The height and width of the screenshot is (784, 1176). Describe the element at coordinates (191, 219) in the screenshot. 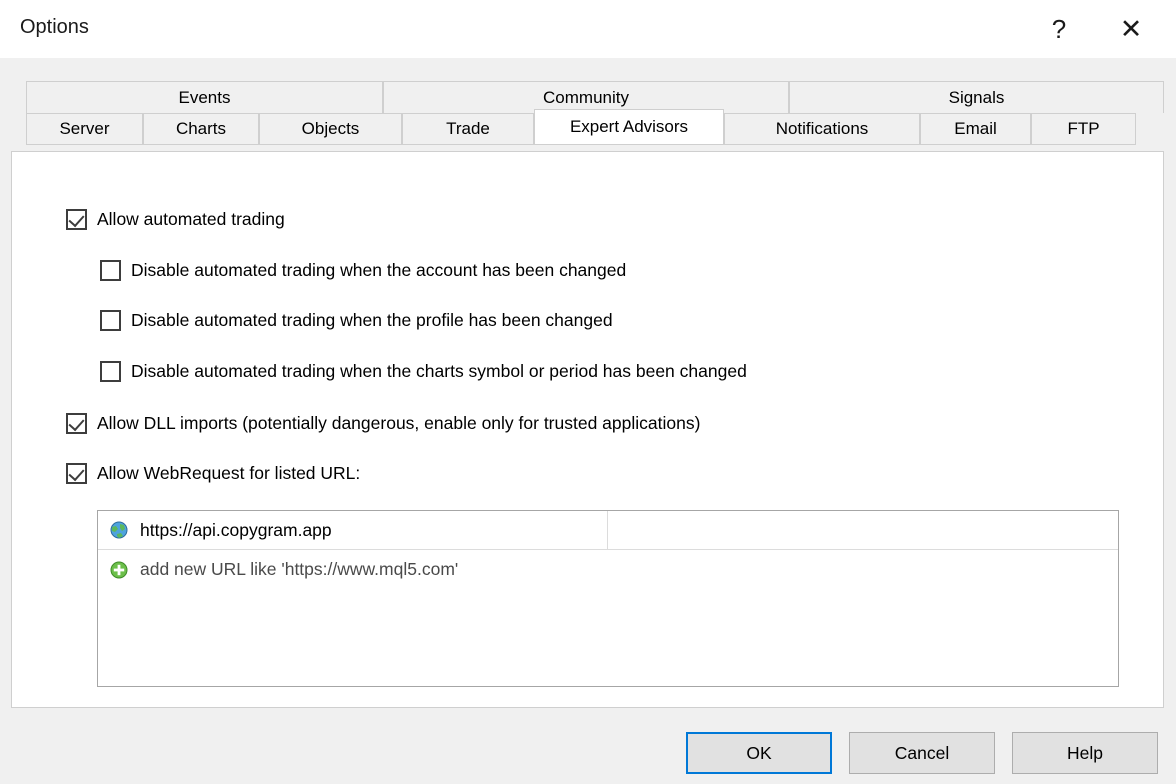

I see `checkbox-label: Allow automated trading` at that location.